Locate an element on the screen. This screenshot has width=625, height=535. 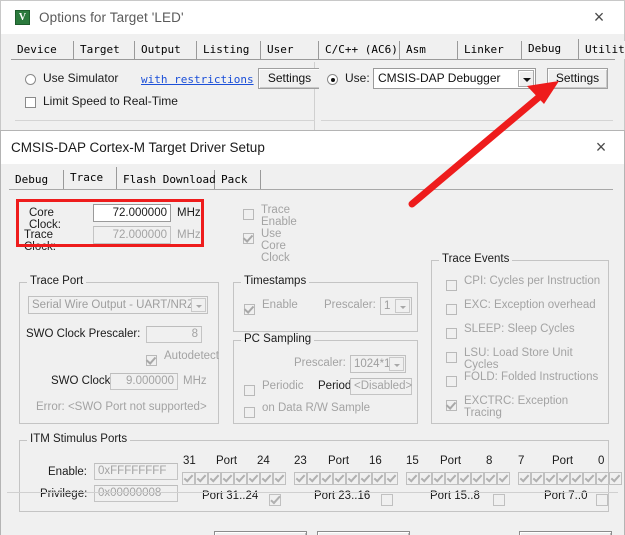
use-debugger-radio is located at coordinates (332, 80).